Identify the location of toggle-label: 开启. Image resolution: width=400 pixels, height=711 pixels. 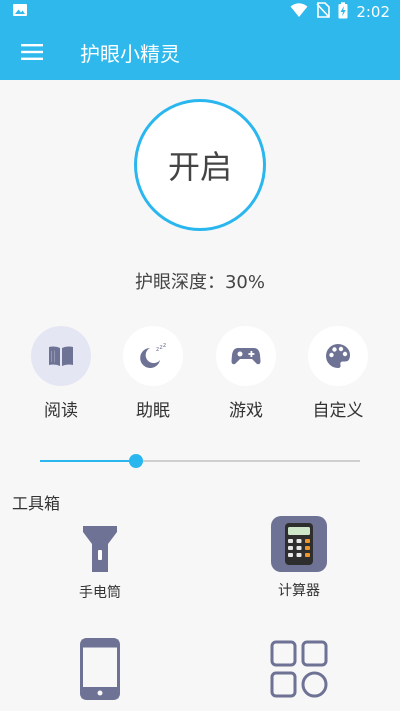
(199, 167).